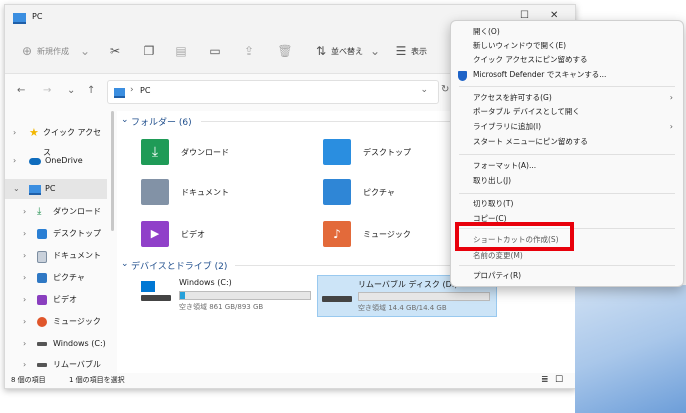 This screenshot has height=413, width=686. I want to click on drive-label: リムーバブル ディスク (D:), so click(408, 284).